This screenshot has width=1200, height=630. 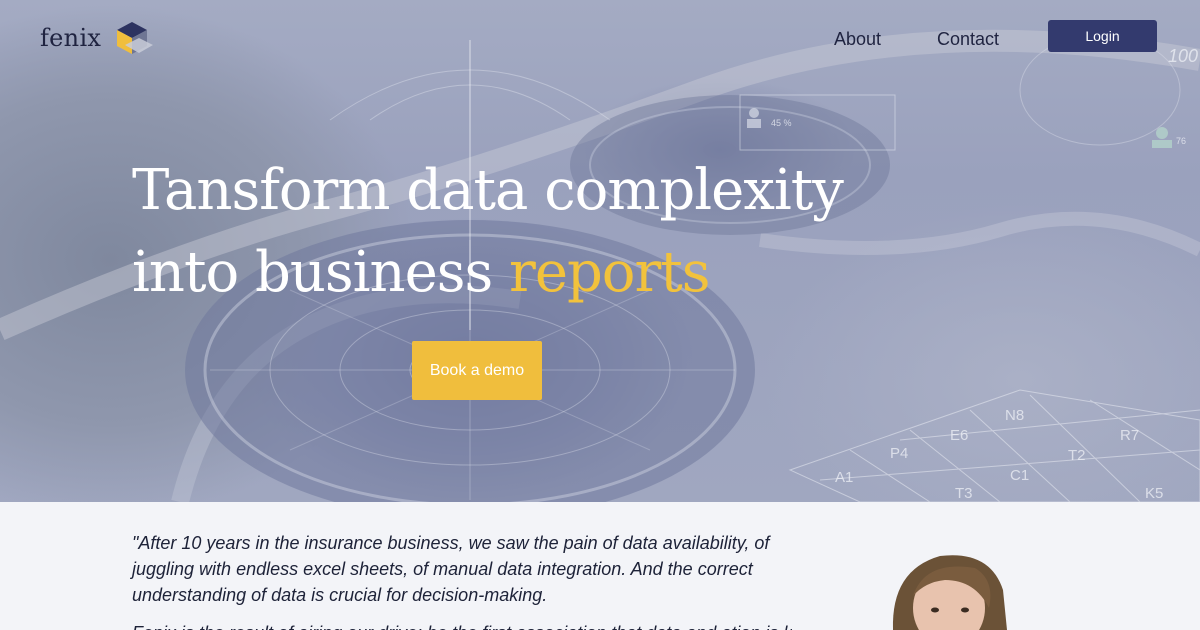 What do you see at coordinates (1129, 435) in the screenshot?
I see `parcel-label: R7` at bounding box center [1129, 435].